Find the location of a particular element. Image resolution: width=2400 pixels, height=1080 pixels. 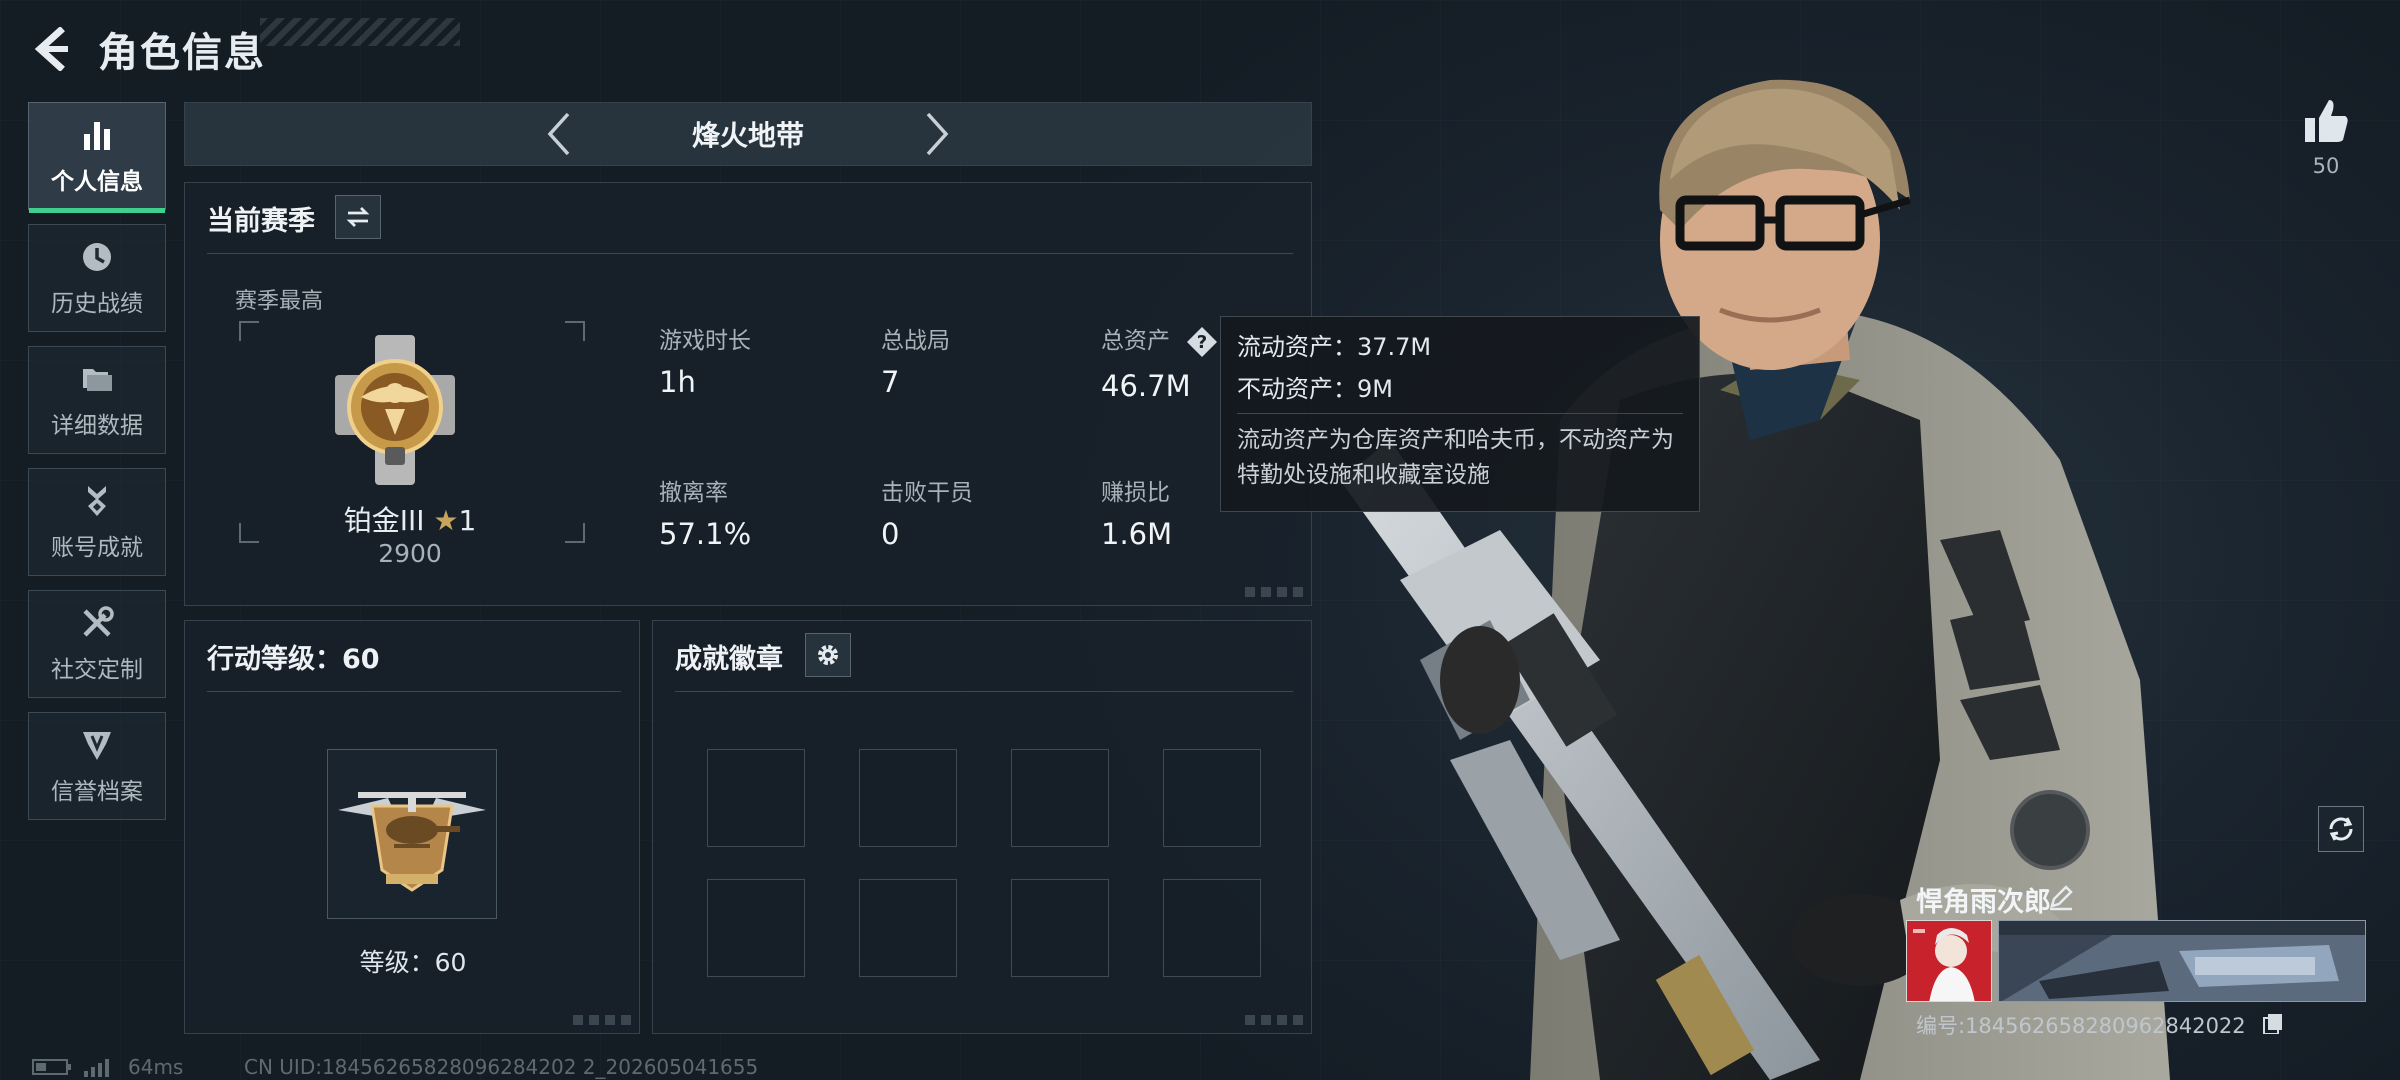

stat-extraction-rate: 撤离率 57.1% is located at coordinates (705, 515).